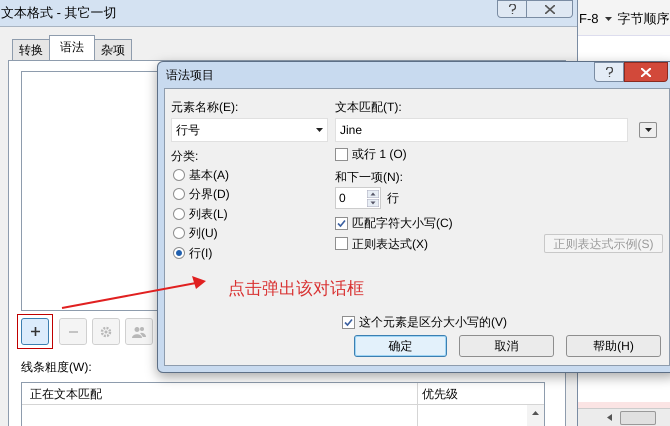 This screenshot has height=426, width=670. Describe the element at coordinates (249, 252) in the screenshot. I see `category-radio: 行(I)` at that location.